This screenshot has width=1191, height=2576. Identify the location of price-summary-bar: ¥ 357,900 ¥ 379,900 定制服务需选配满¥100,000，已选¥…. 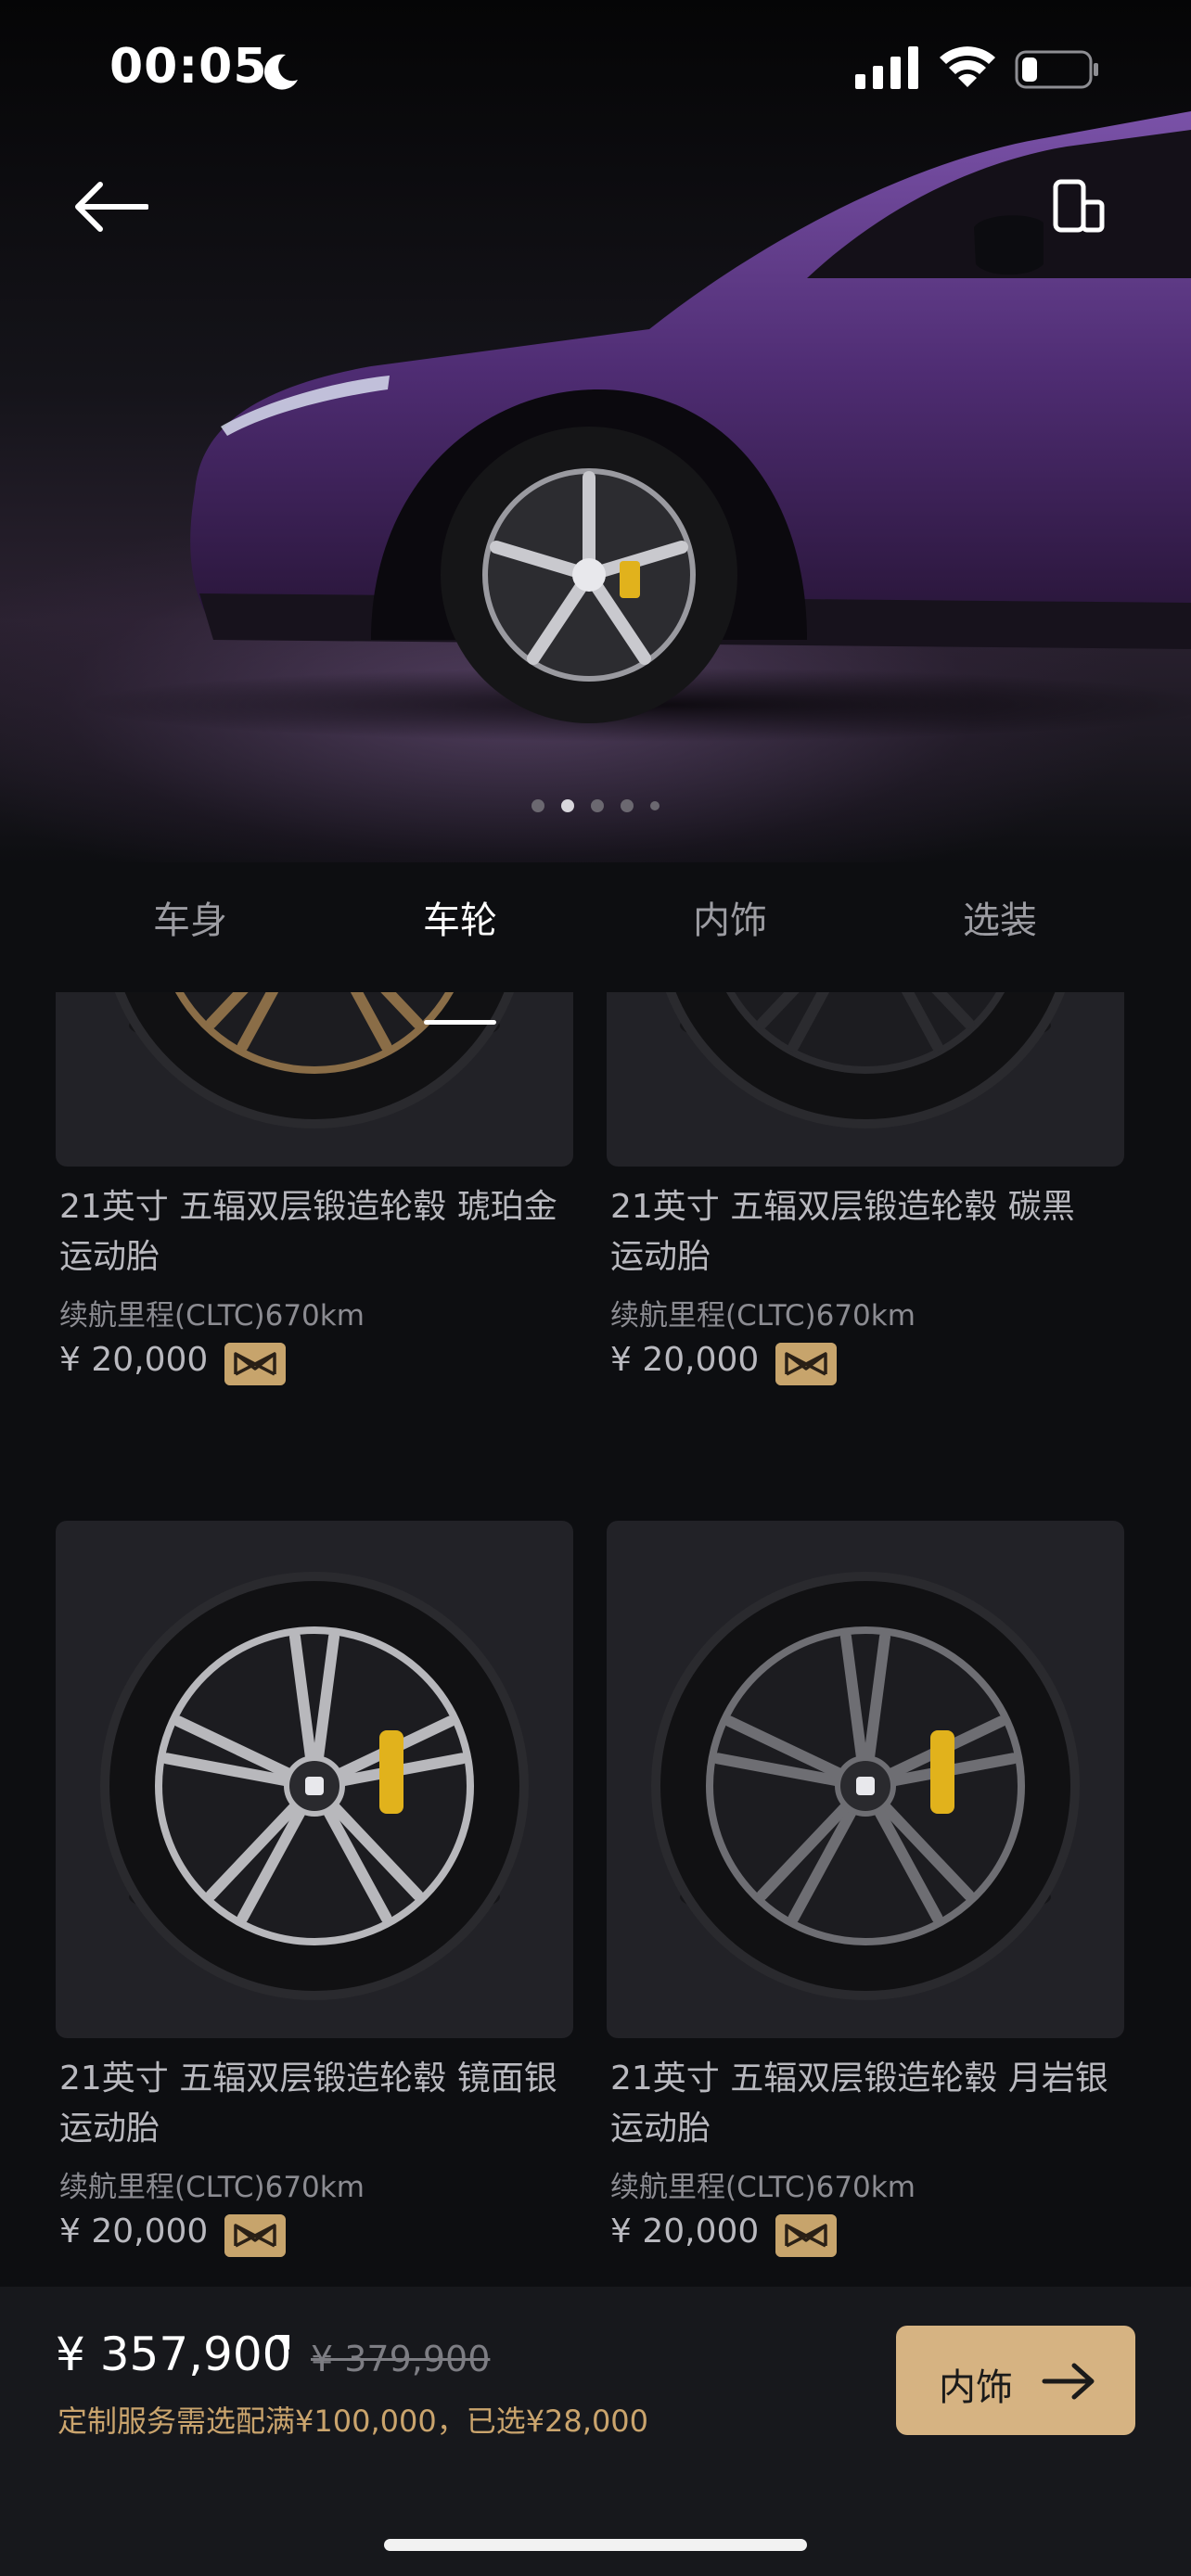
(595, 2432).